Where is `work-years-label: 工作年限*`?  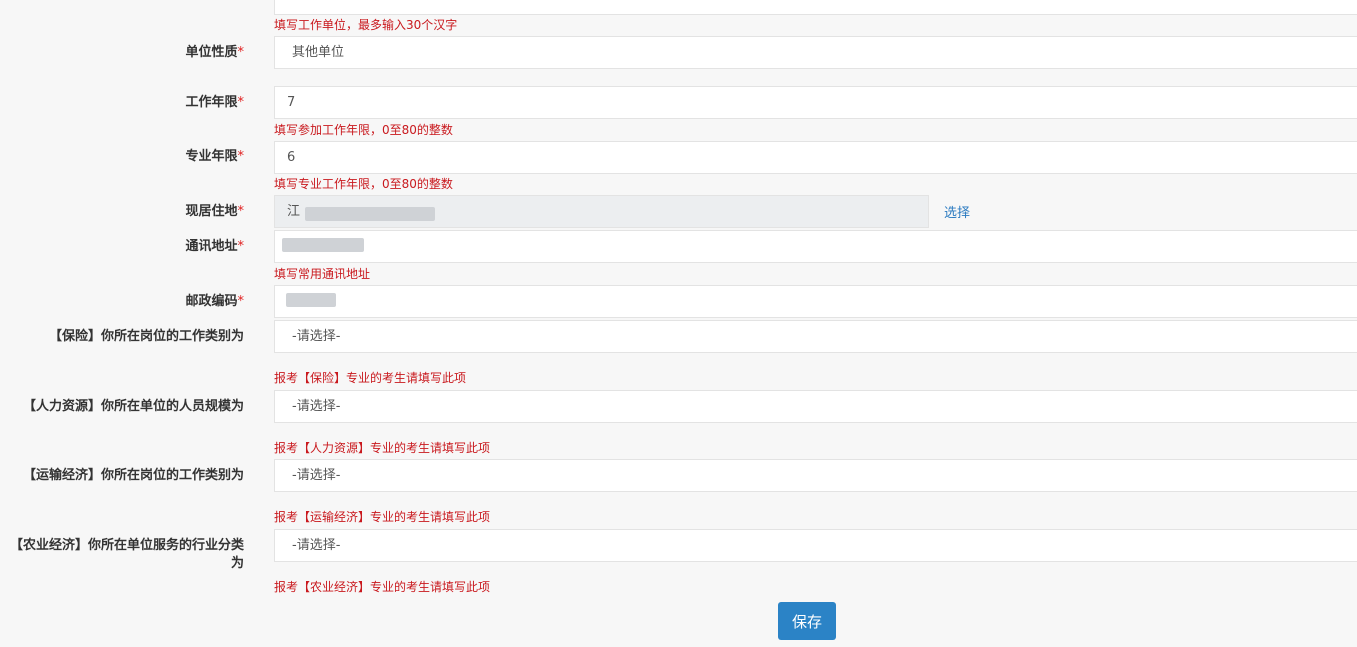
work-years-label: 工作年限* is located at coordinates (214, 102).